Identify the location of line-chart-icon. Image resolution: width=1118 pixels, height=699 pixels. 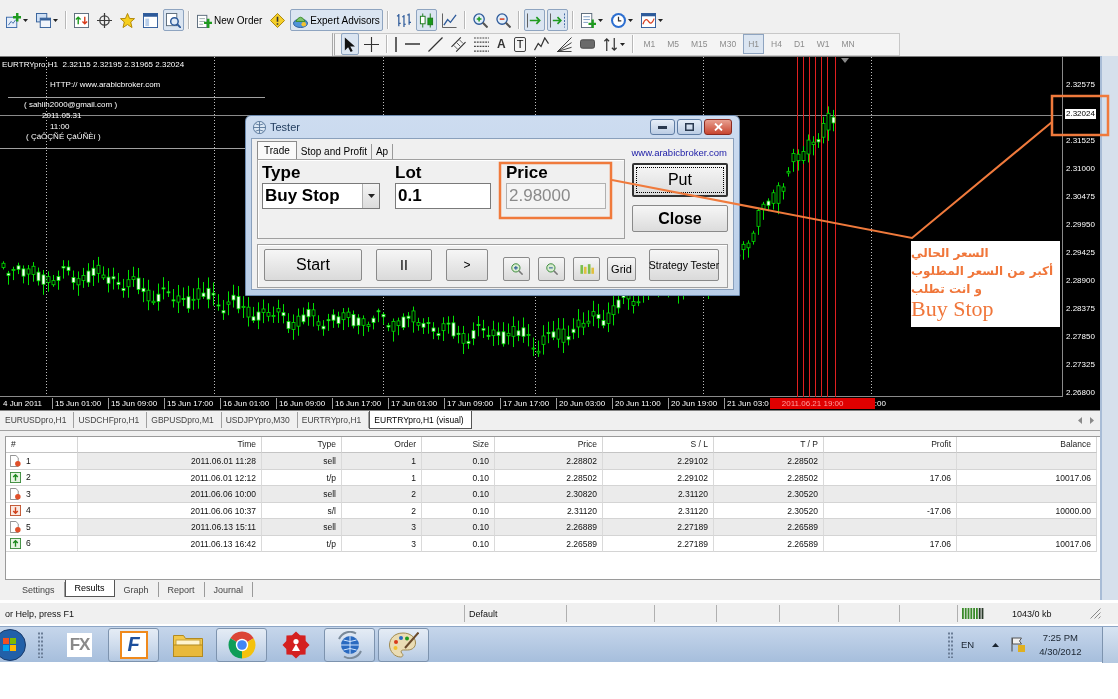
(449, 20).